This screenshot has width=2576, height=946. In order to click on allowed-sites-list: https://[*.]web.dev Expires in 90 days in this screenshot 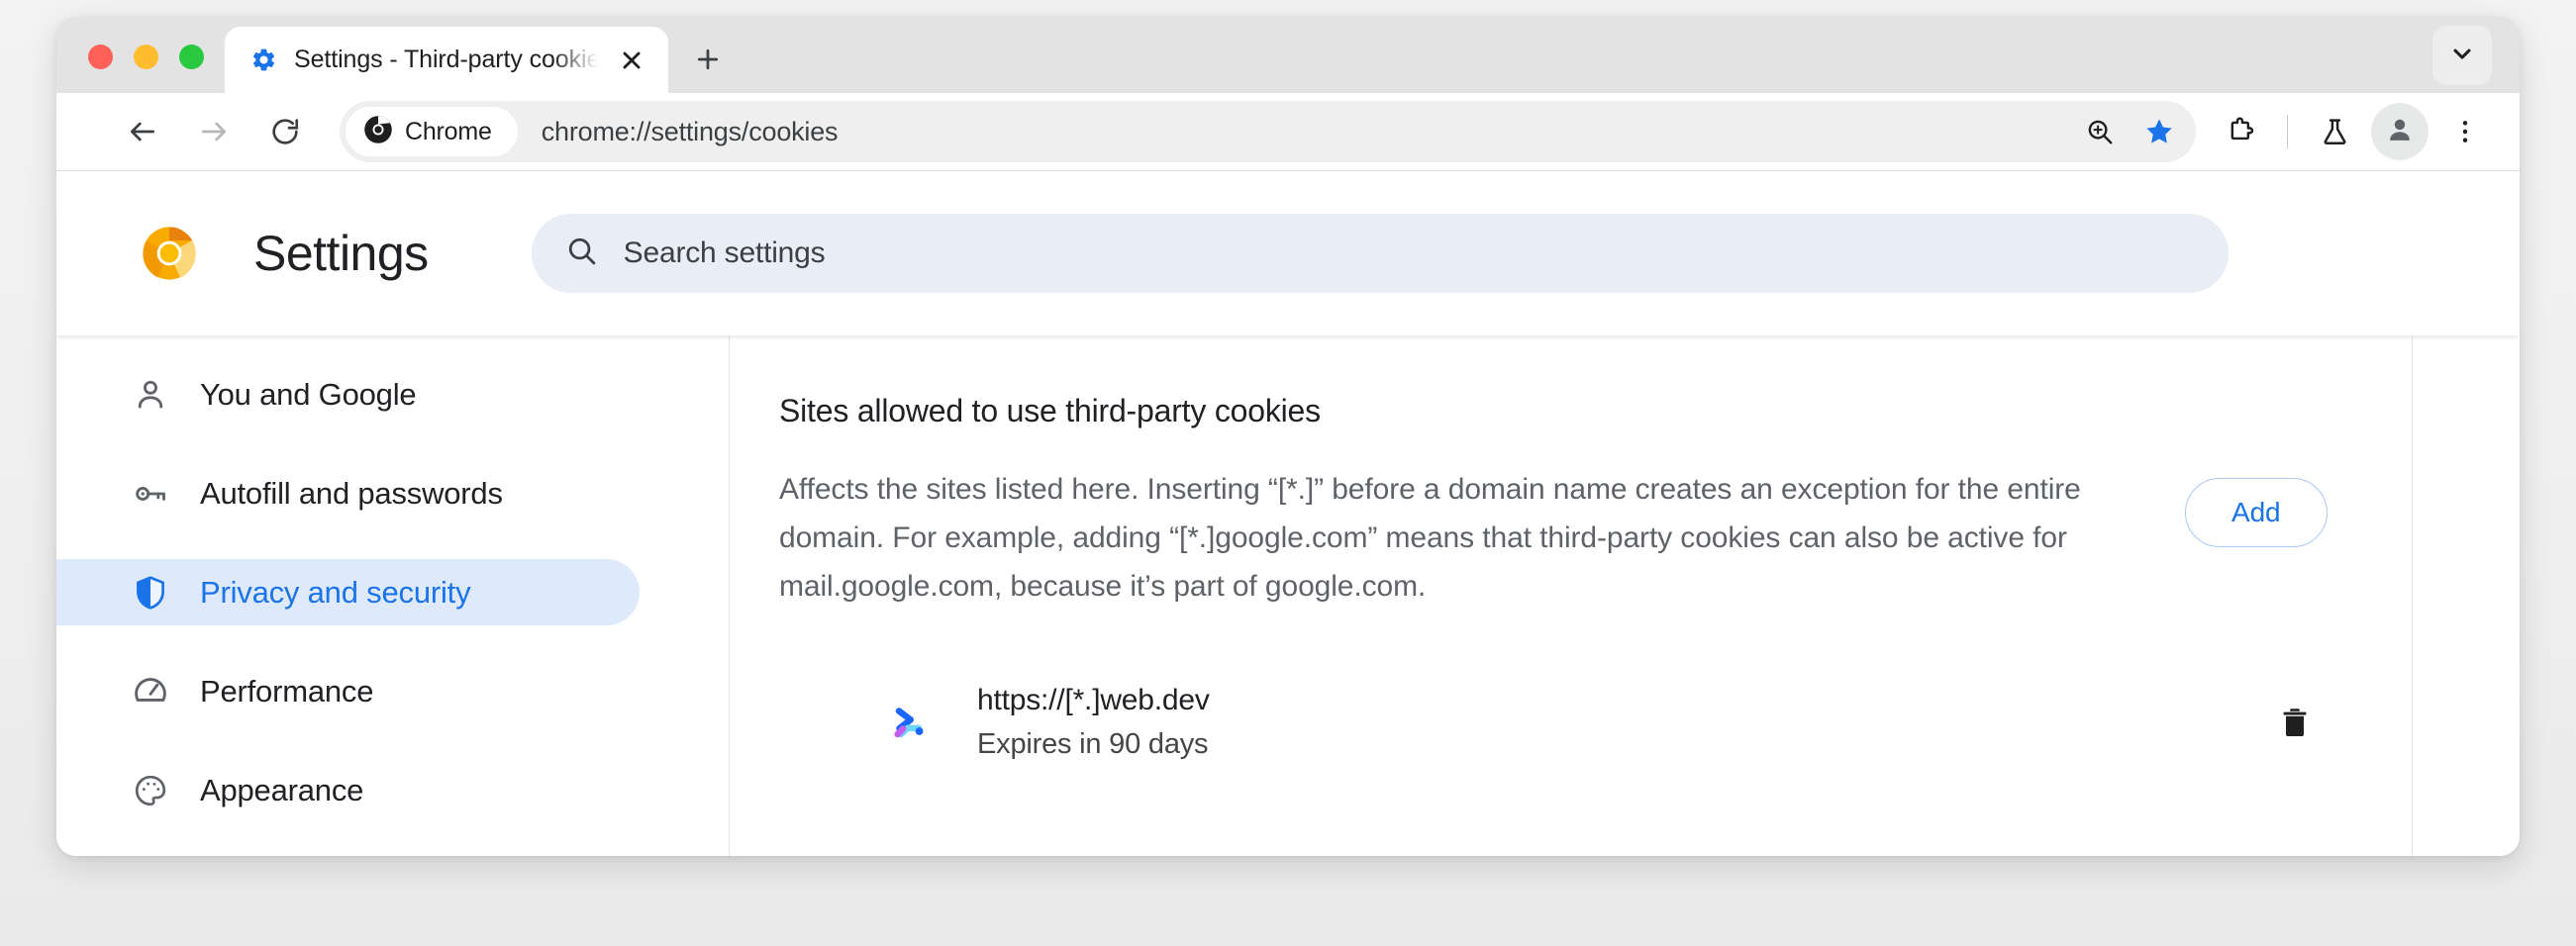, I will do `click(1562, 722)`.